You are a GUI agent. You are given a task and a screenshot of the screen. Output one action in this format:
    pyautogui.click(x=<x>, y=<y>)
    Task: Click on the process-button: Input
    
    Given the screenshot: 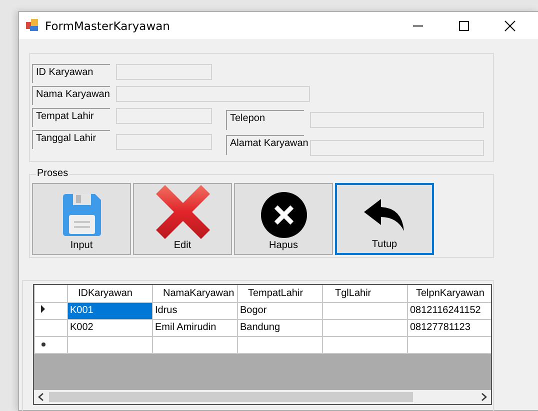 What is the action you would take?
    pyautogui.click(x=81, y=219)
    